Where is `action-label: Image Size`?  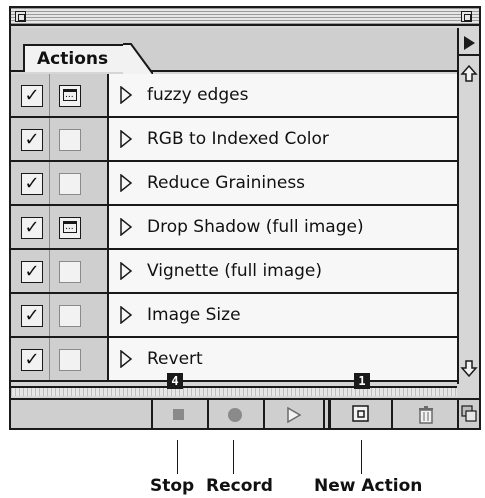
action-label: Image Size is located at coordinates (194, 315).